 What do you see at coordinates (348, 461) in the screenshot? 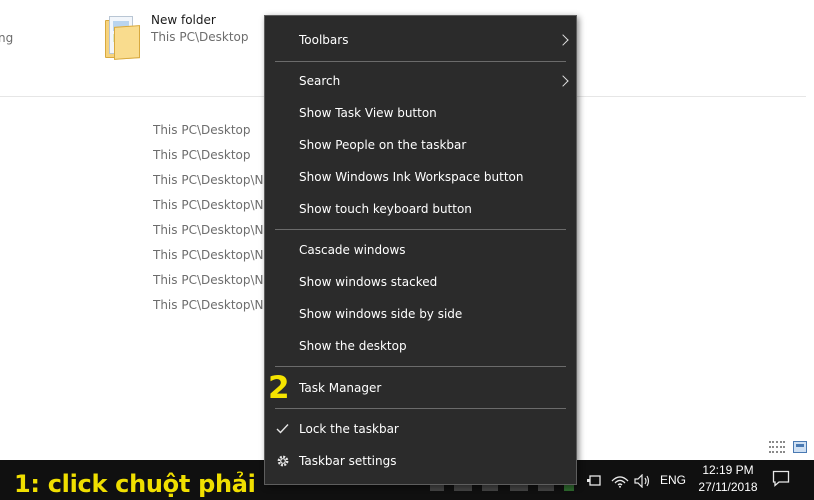
I see `menu-item-label: Taskbar settings` at bounding box center [348, 461].